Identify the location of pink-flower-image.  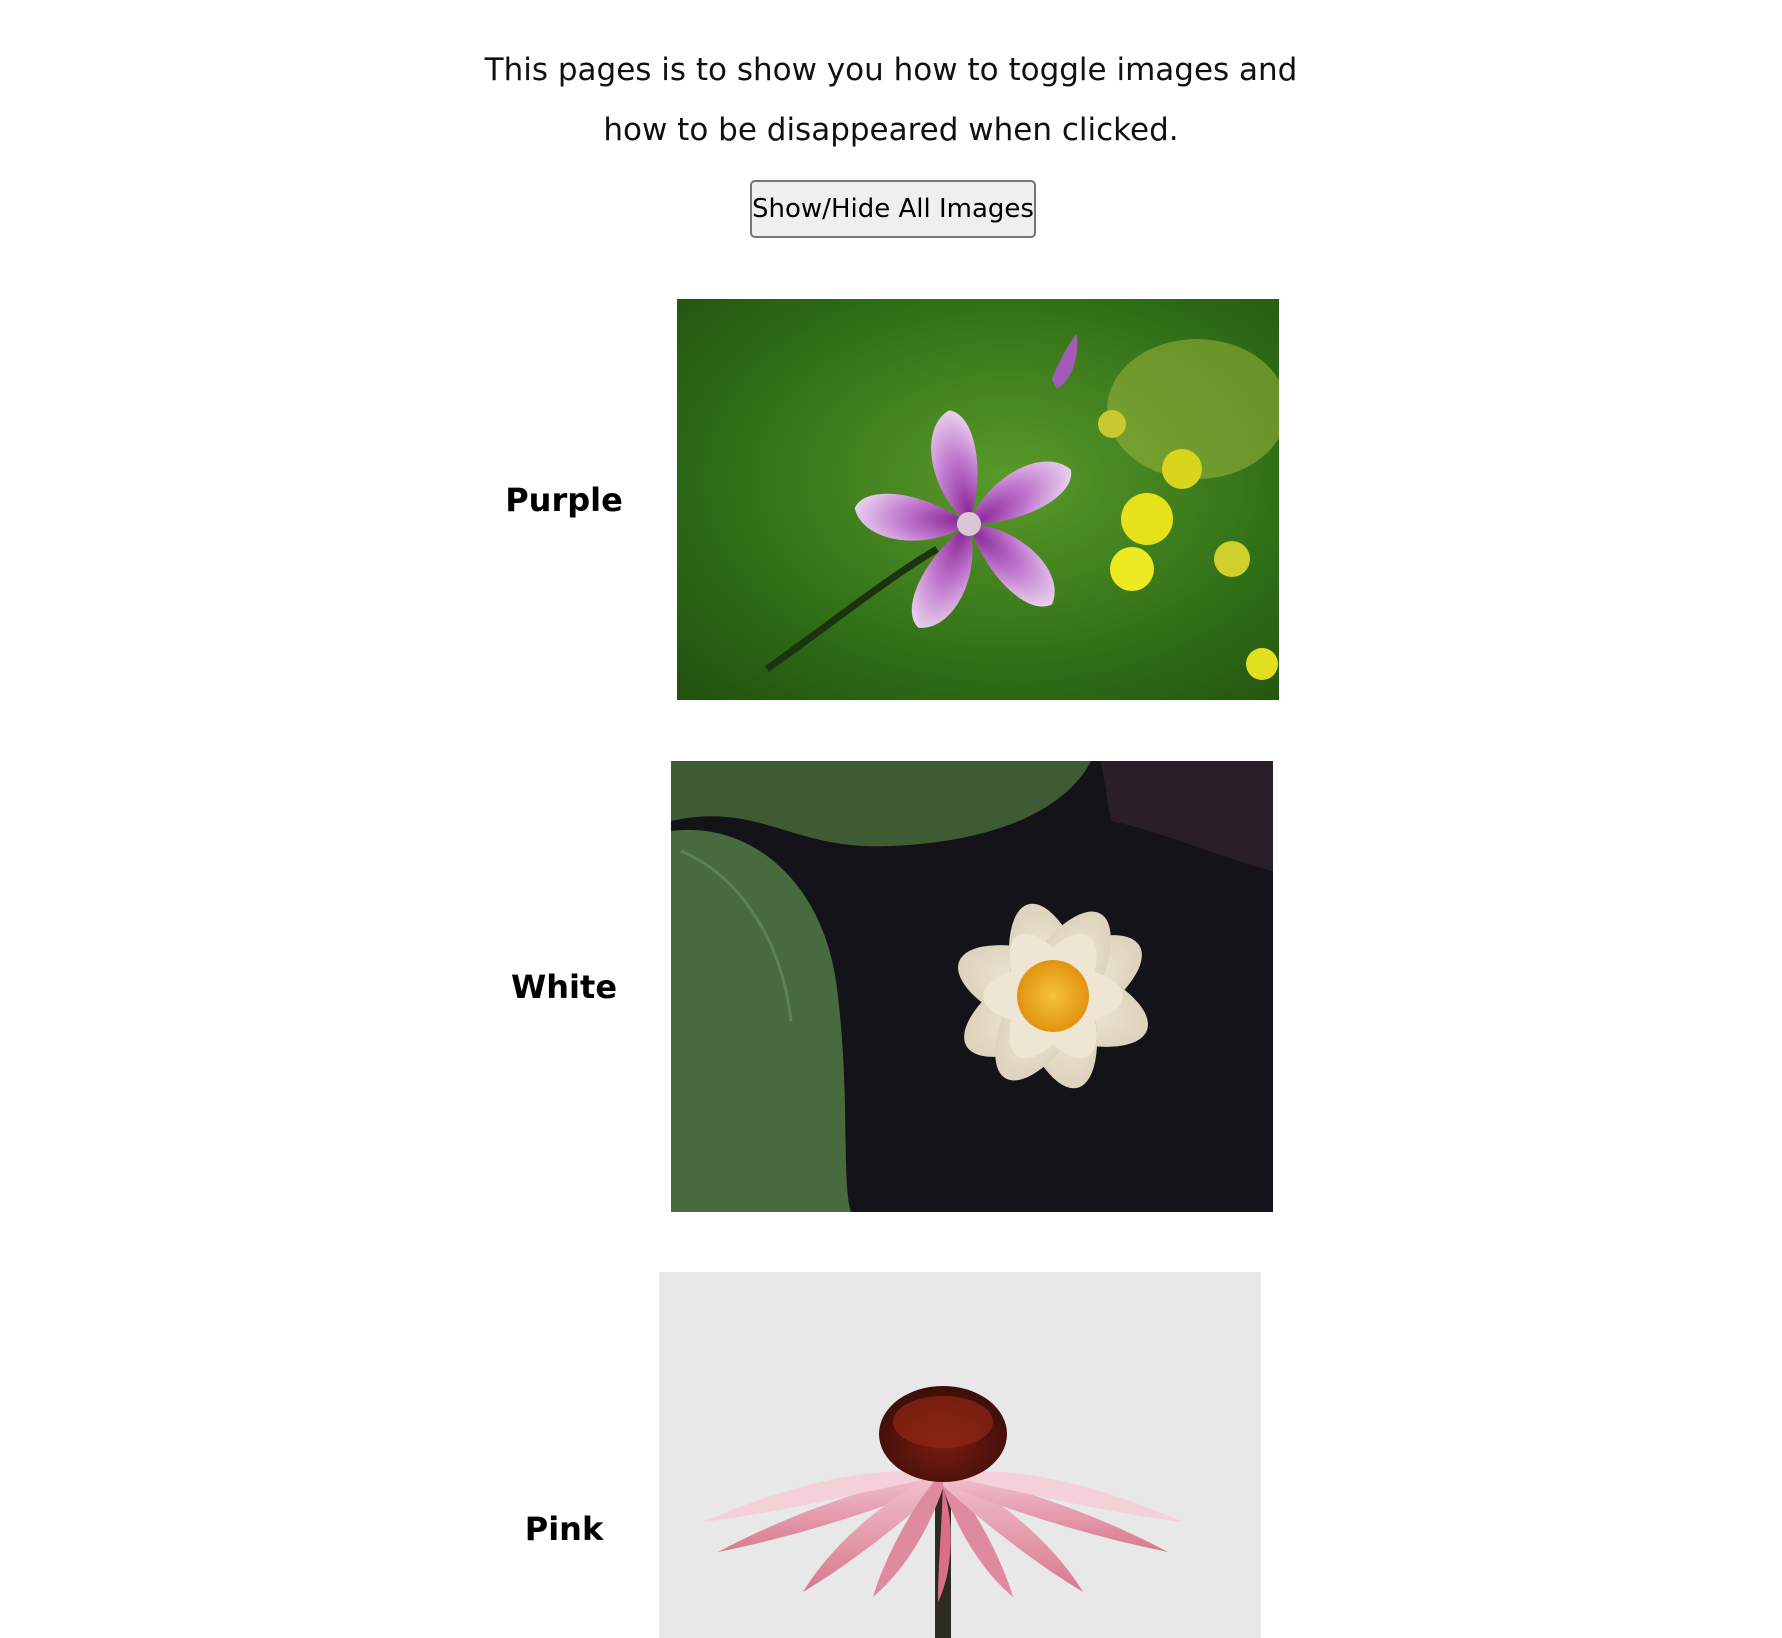
(960, 1455).